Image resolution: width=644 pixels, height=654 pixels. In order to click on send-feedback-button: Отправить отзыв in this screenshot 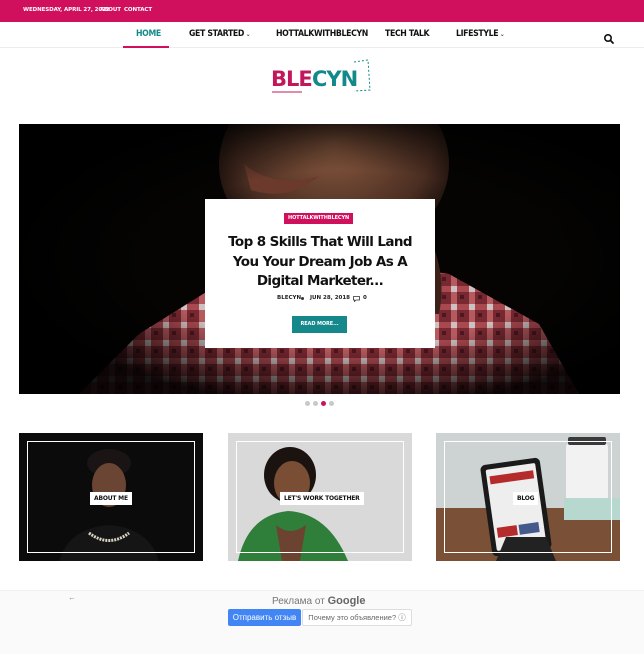, I will do `click(264, 617)`.